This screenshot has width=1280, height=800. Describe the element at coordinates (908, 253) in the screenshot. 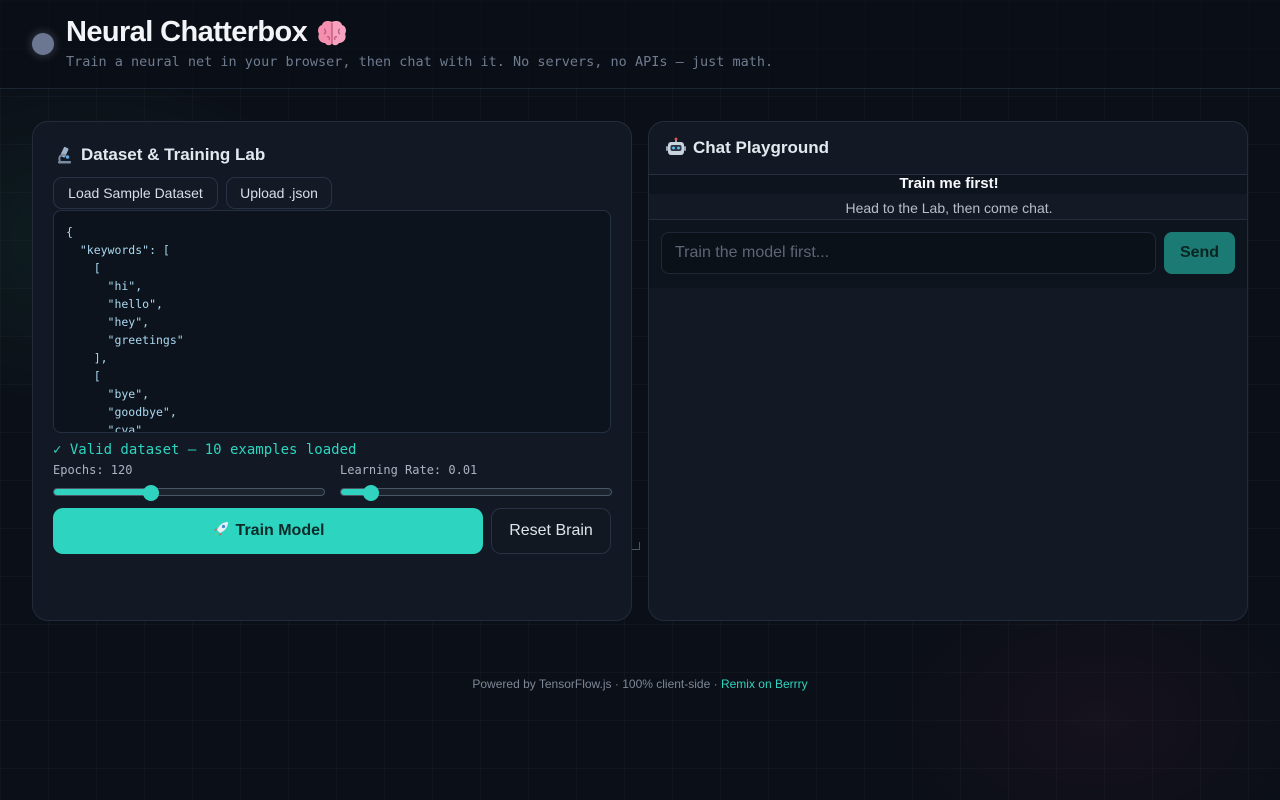

I see `chat-message-input` at that location.